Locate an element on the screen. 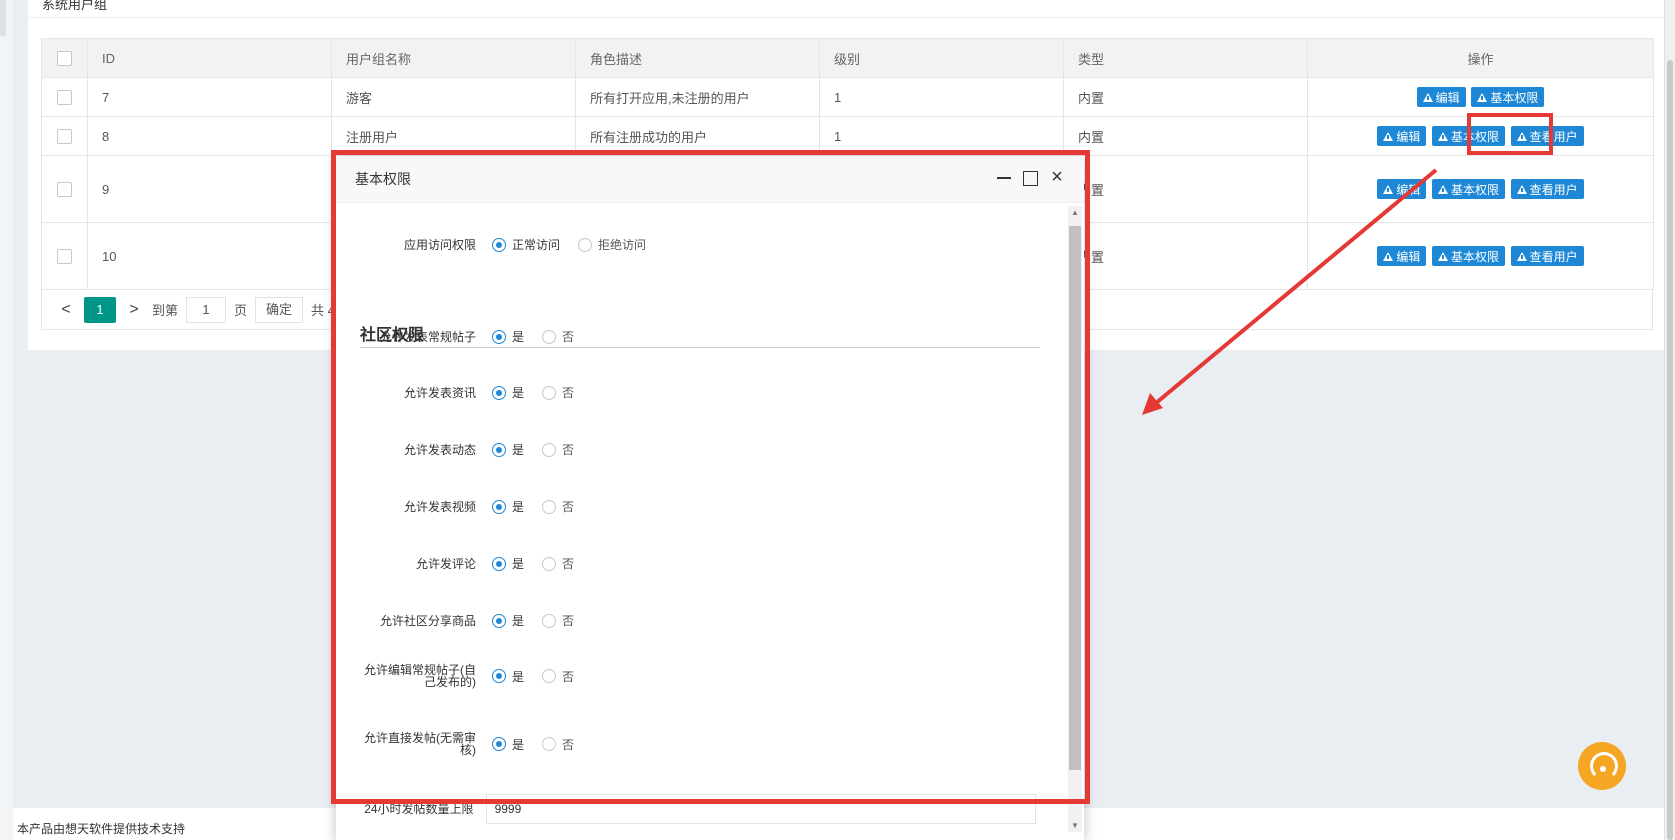 This screenshot has width=1675, height=840. highlight-box-button is located at coordinates (1510, 134).